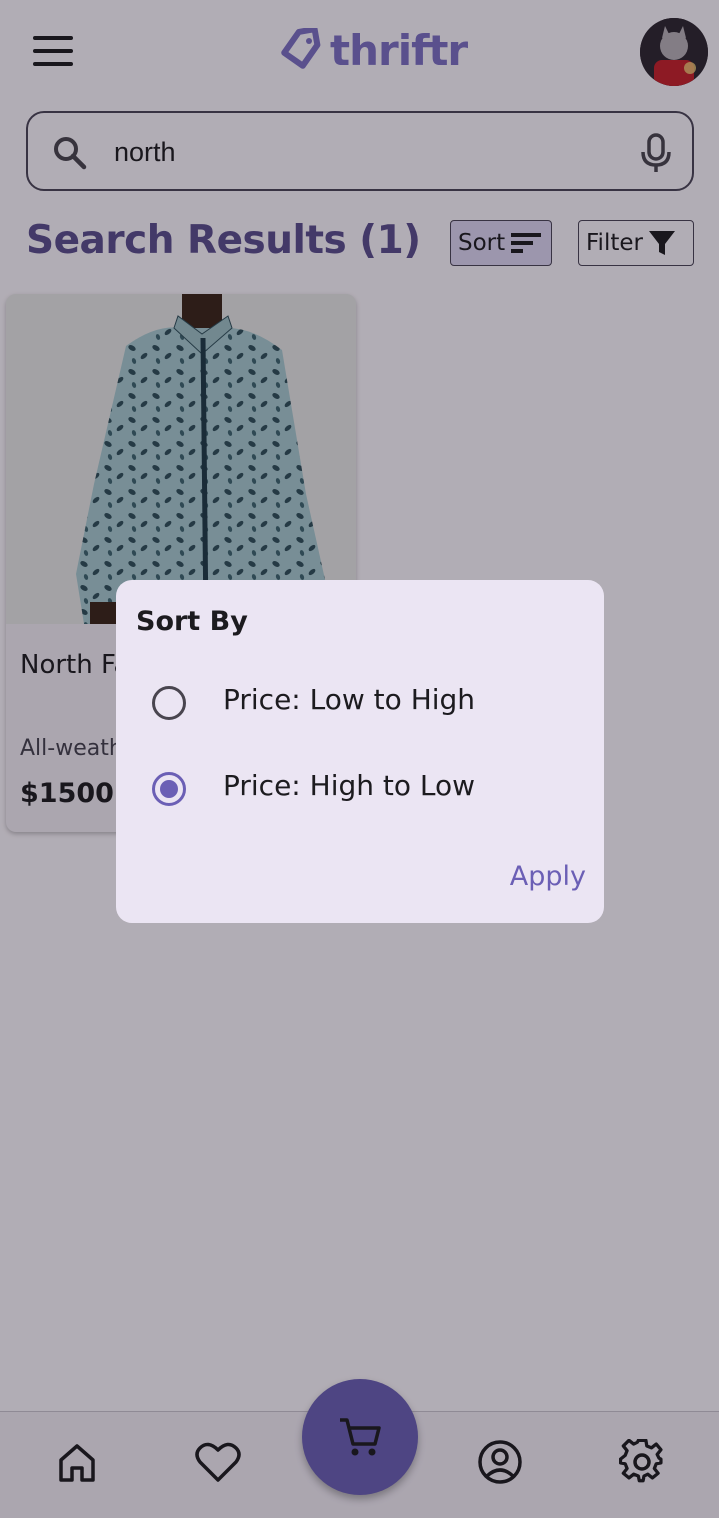 The image size is (719, 1518). What do you see at coordinates (536, 876) in the screenshot?
I see `apply-button: Apply` at bounding box center [536, 876].